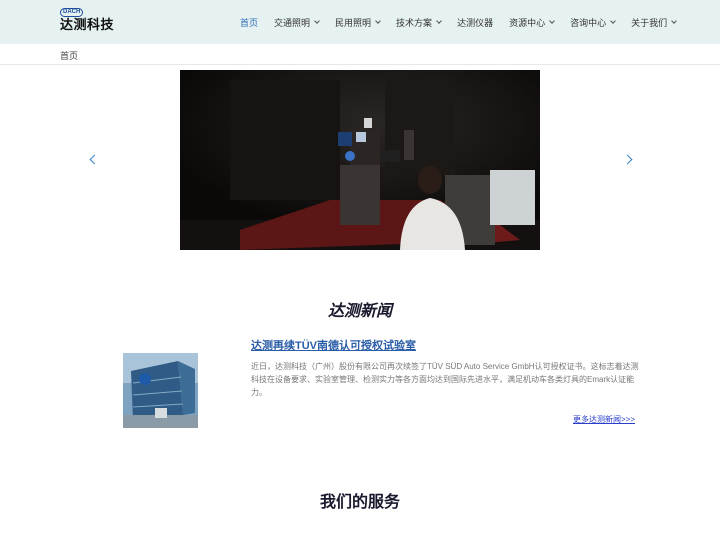  I want to click on nav-item-6: 咨询中心, so click(592, 22).